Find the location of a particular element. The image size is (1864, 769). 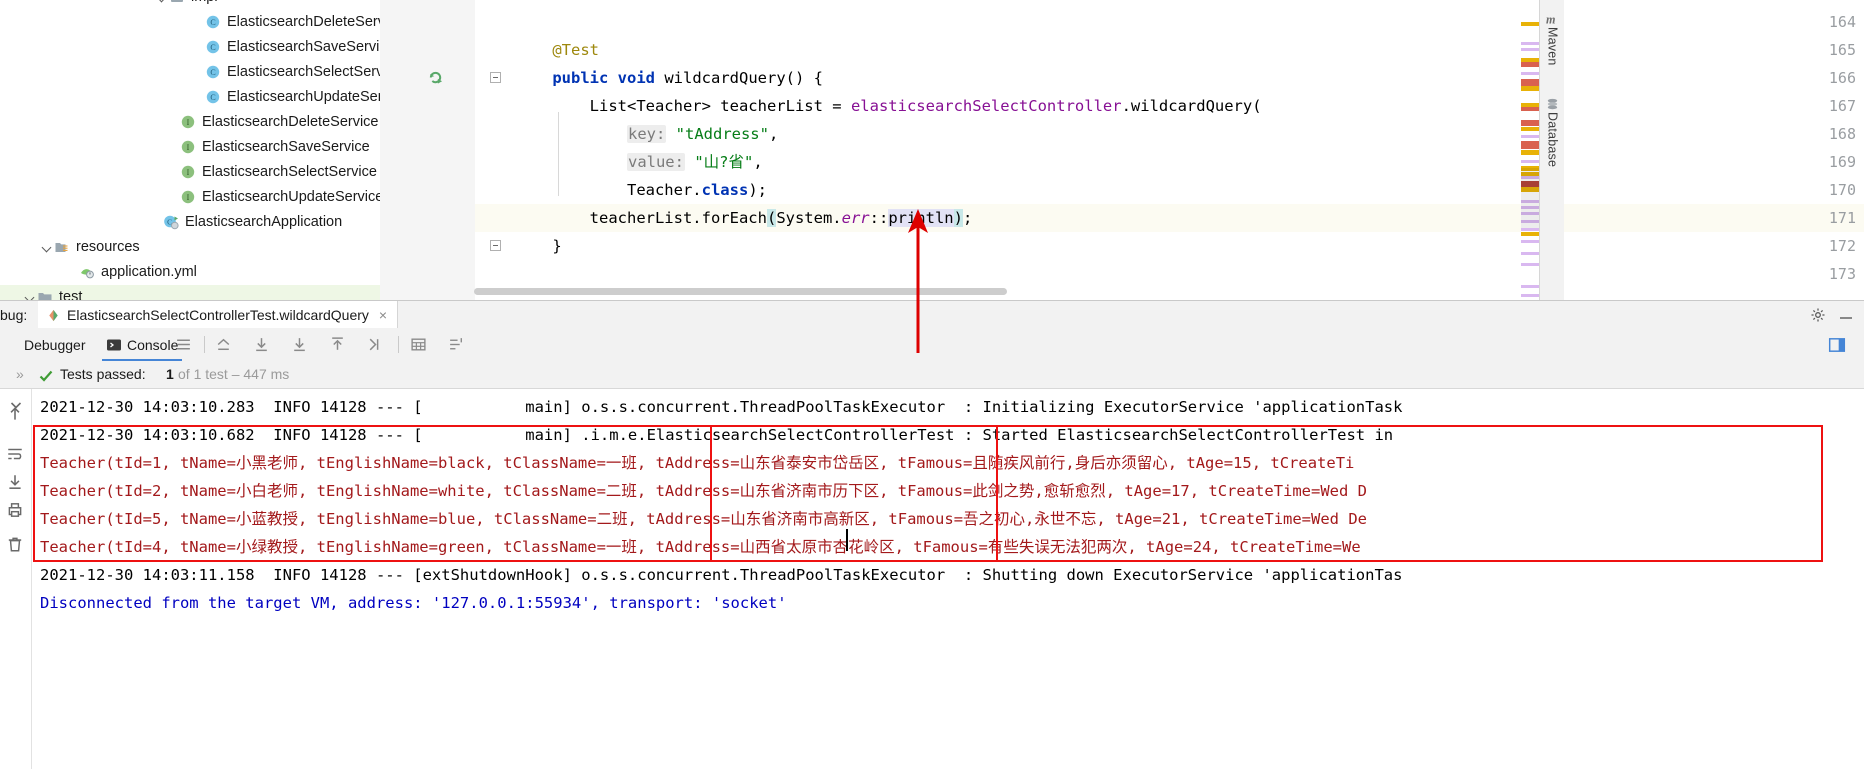

table-icon is located at coordinates (418, 344).